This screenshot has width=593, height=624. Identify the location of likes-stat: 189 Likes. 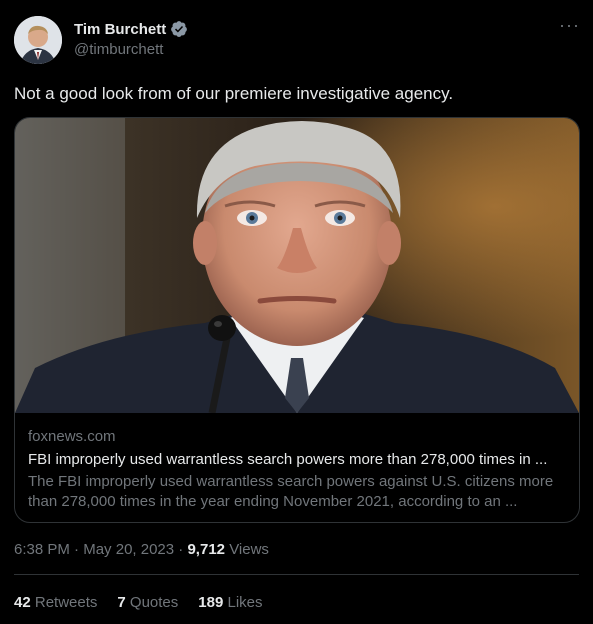
(230, 602).